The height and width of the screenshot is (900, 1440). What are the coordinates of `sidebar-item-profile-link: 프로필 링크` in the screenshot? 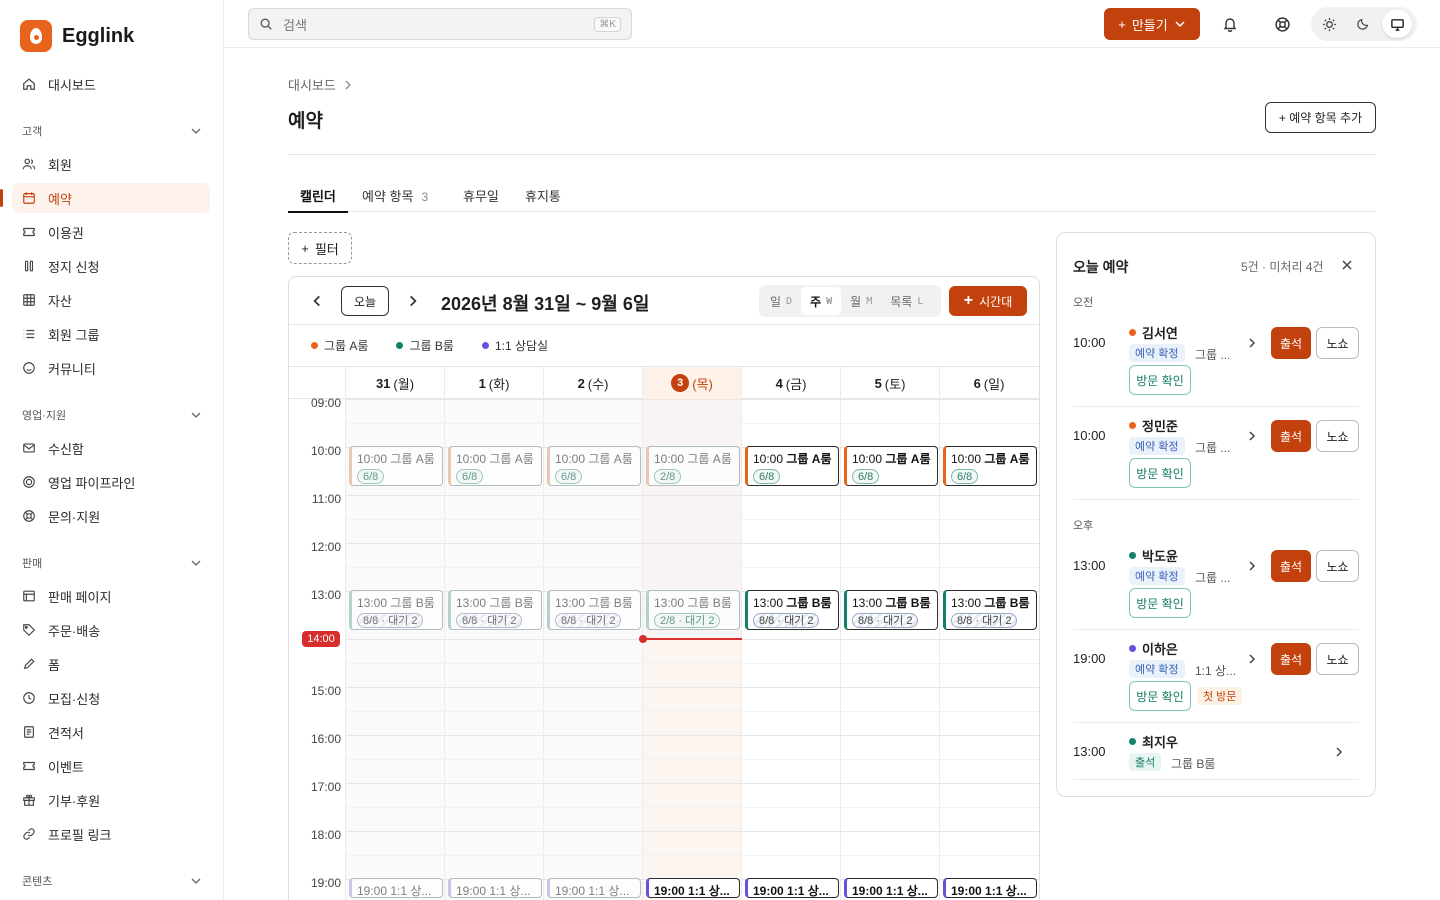 It's located at (111, 834).